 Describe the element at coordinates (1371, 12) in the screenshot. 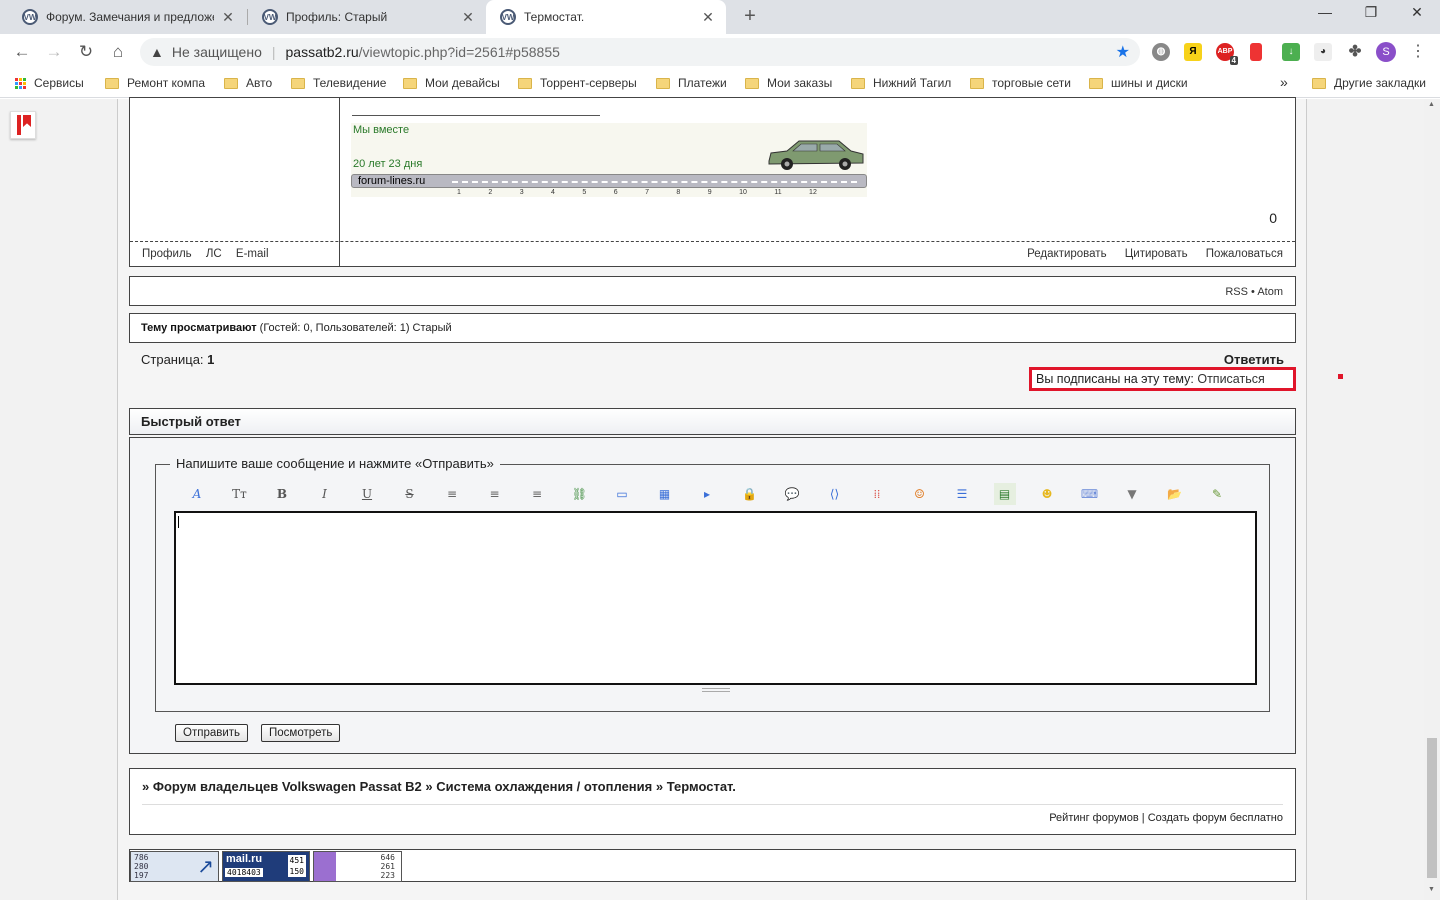

I see `window-maximize-button: ❐` at that location.